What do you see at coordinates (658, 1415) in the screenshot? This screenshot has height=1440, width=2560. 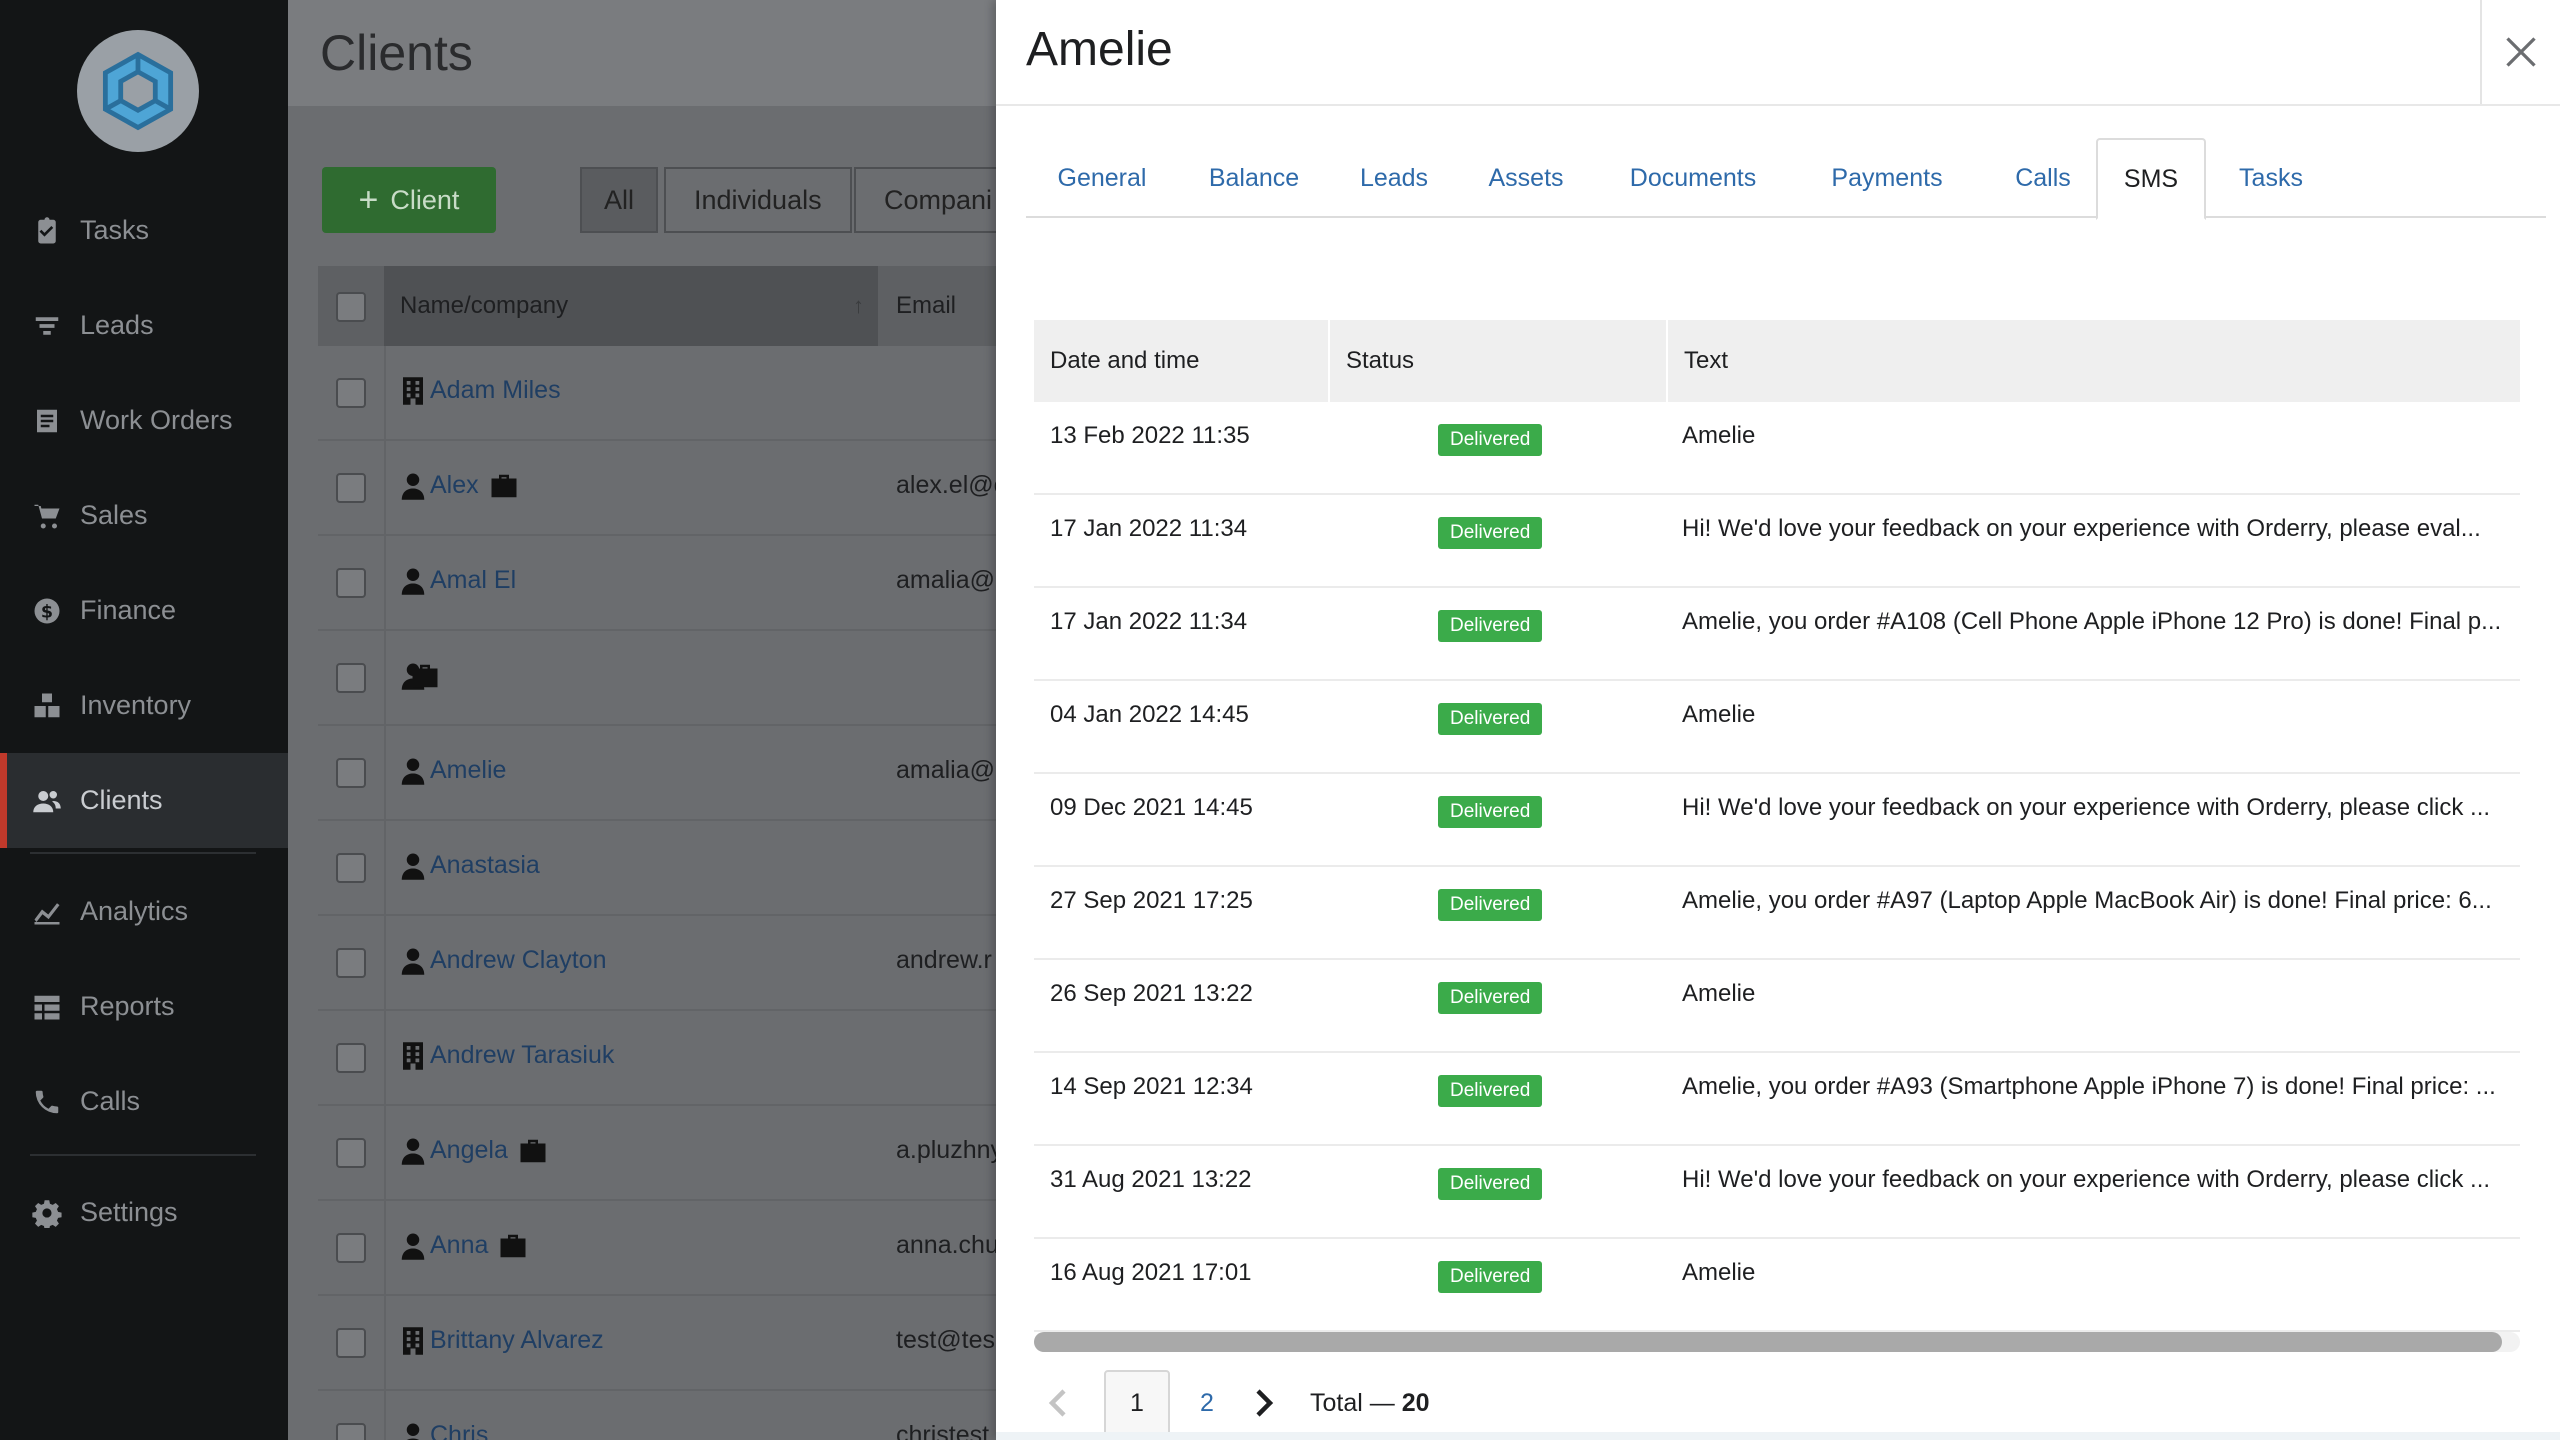 I see `table-row: Chris christest` at bounding box center [658, 1415].